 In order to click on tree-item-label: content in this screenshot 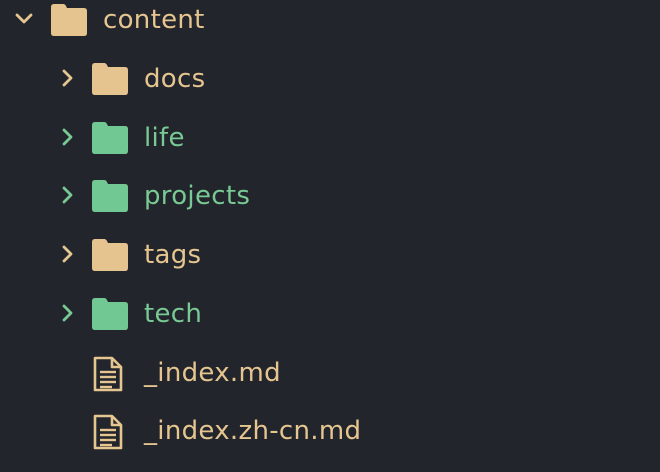, I will do `click(154, 20)`.